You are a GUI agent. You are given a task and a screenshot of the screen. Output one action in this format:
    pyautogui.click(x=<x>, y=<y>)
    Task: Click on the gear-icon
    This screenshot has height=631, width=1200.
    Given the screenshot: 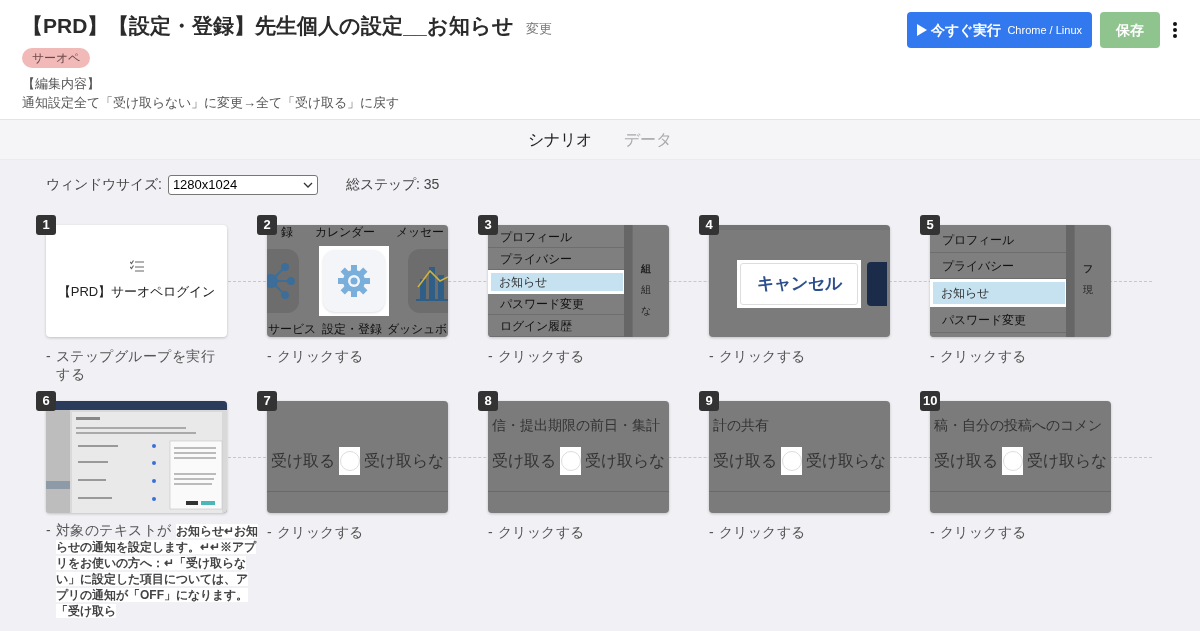 What is the action you would take?
    pyautogui.click(x=353, y=280)
    